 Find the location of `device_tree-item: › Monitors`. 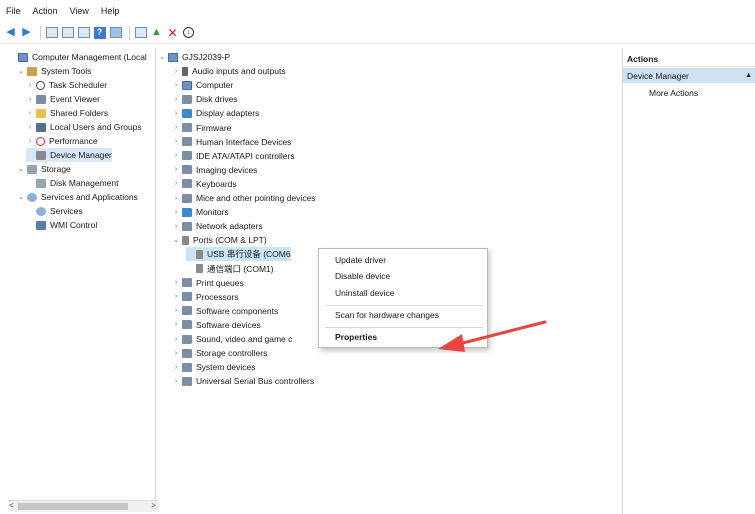

device_tree-item: › Monitors is located at coordinates (200, 212).